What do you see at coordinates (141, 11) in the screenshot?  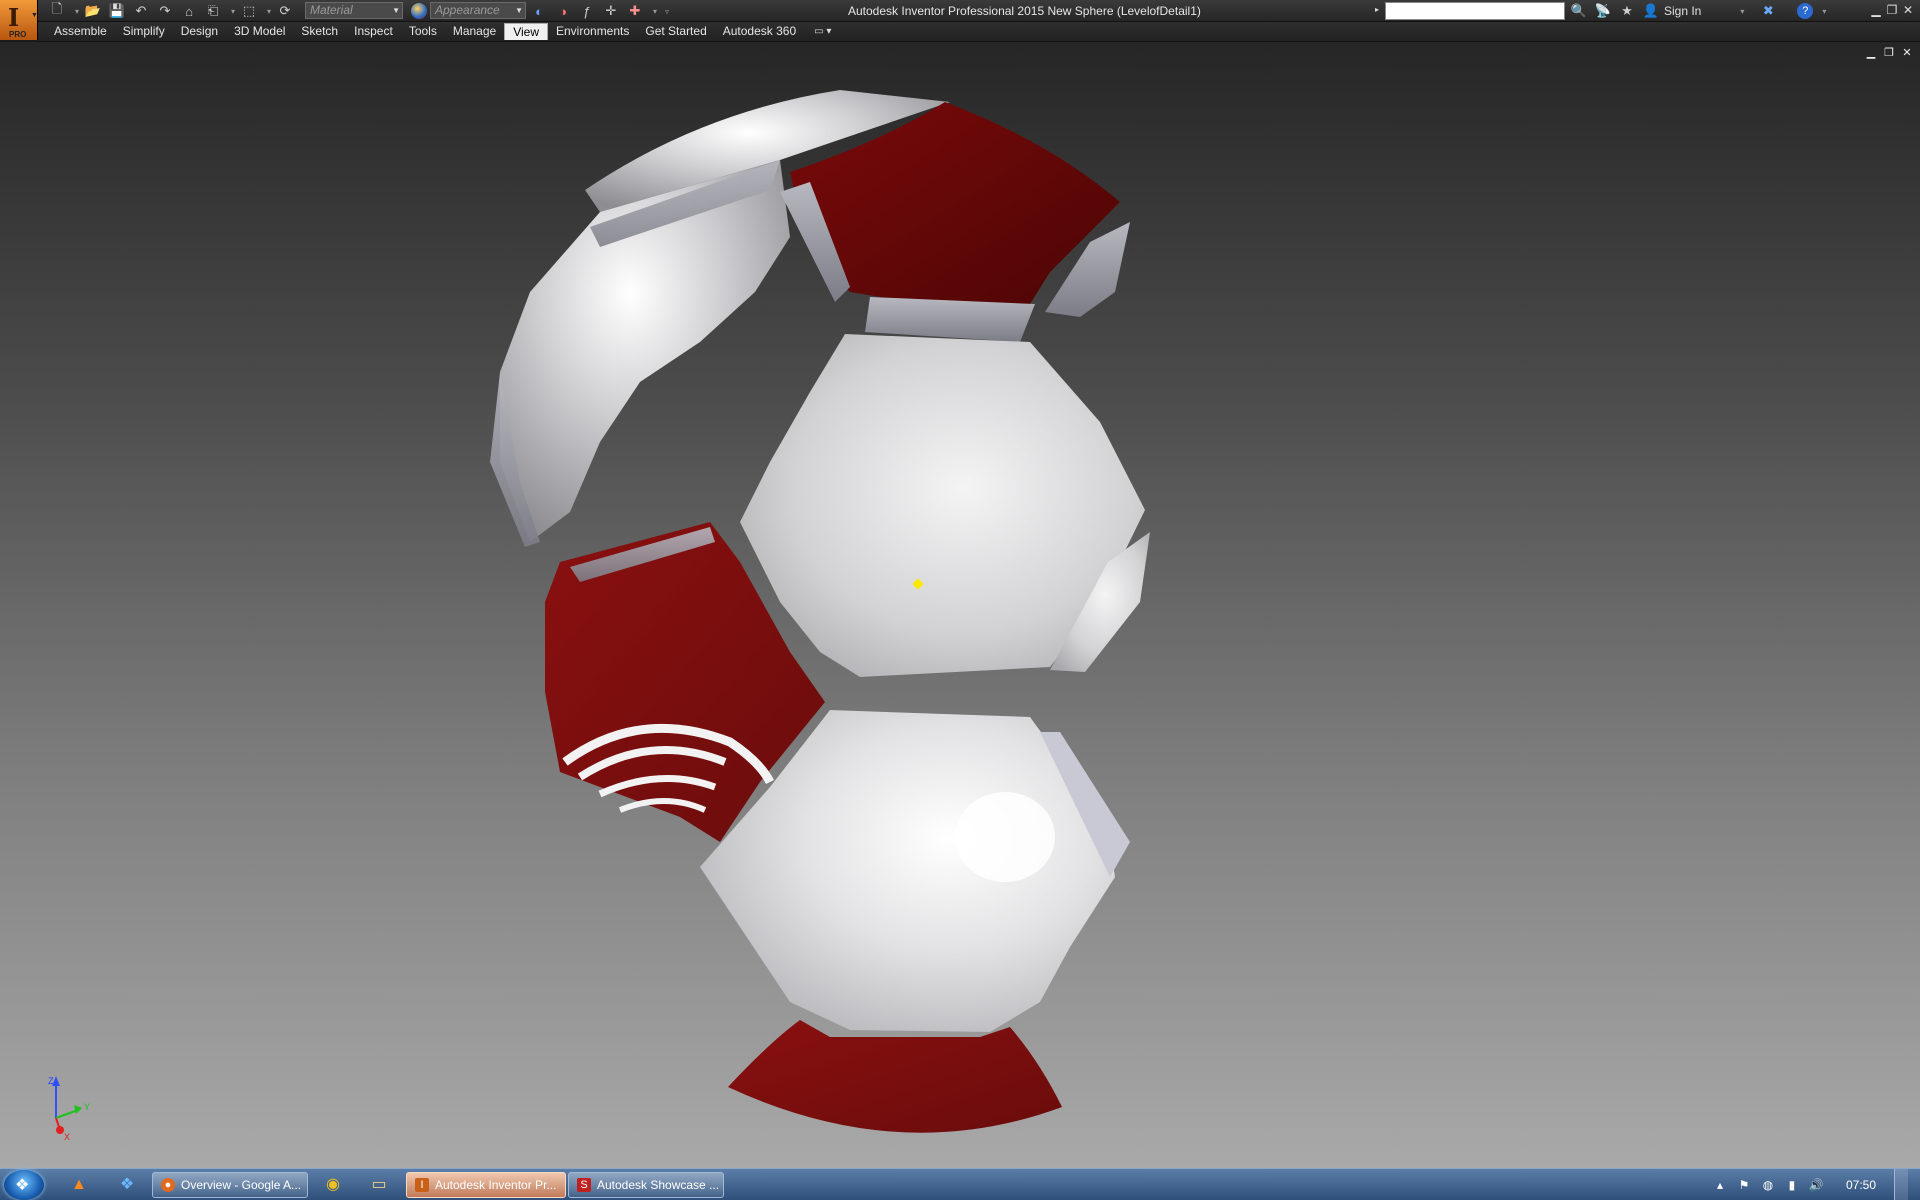 I see `undo-icon: ↶` at bounding box center [141, 11].